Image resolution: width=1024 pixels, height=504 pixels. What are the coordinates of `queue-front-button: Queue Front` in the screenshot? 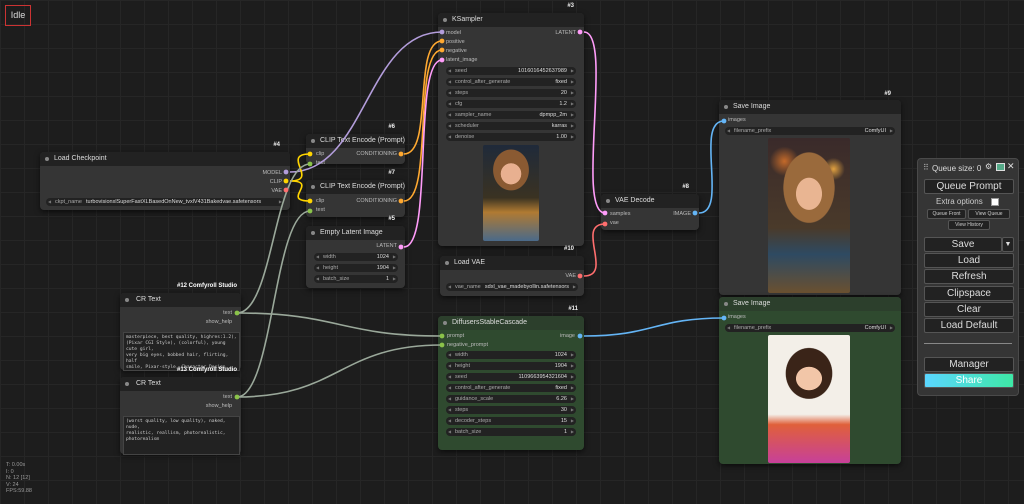 It's located at (946, 214).